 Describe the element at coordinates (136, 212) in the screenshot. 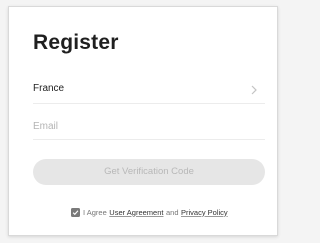

I see `user-agreement-link: User Agreement` at that location.